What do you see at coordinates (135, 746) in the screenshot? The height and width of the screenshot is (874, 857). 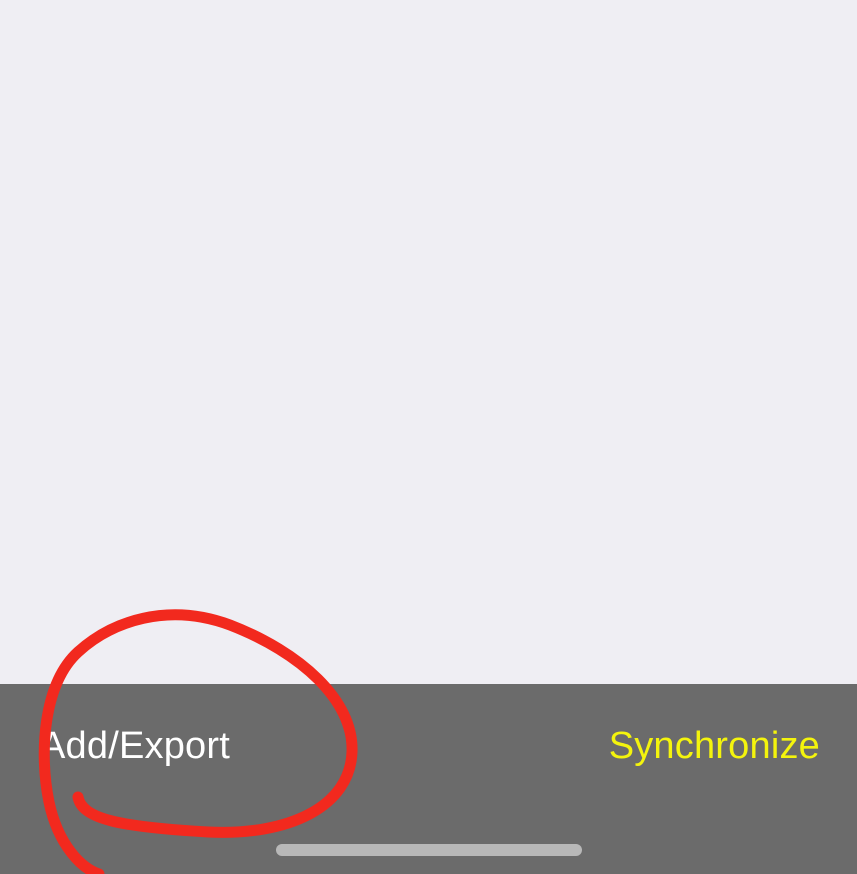 I see `add-export-button: Add/Export` at bounding box center [135, 746].